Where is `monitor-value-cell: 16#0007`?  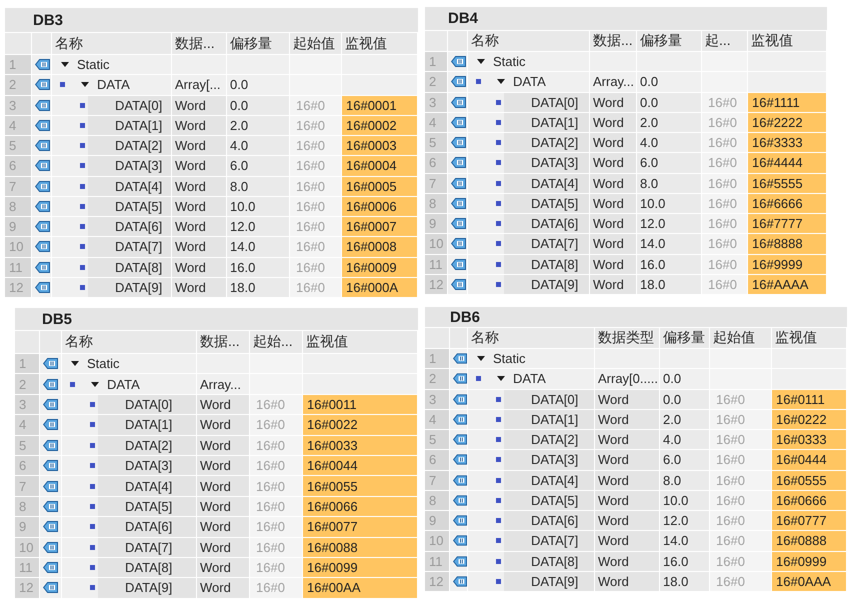
monitor-value-cell: 16#0007 is located at coordinates (380, 226).